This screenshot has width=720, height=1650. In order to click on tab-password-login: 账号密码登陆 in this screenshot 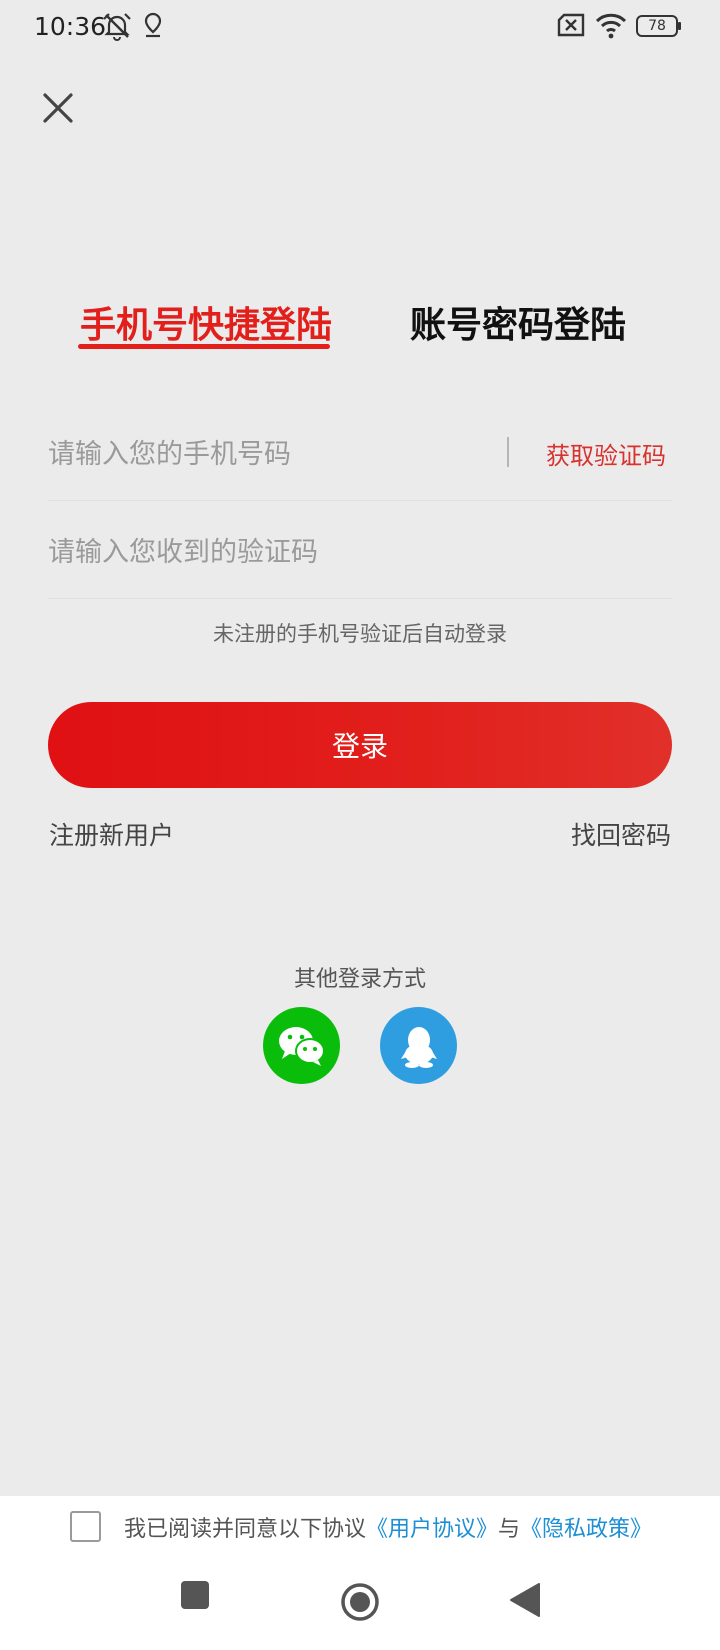, I will do `click(518, 322)`.